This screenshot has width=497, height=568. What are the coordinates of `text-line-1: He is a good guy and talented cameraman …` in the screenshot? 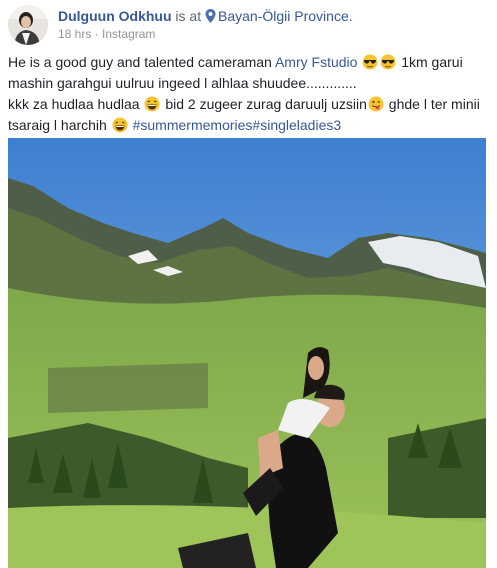 It's located at (249, 62).